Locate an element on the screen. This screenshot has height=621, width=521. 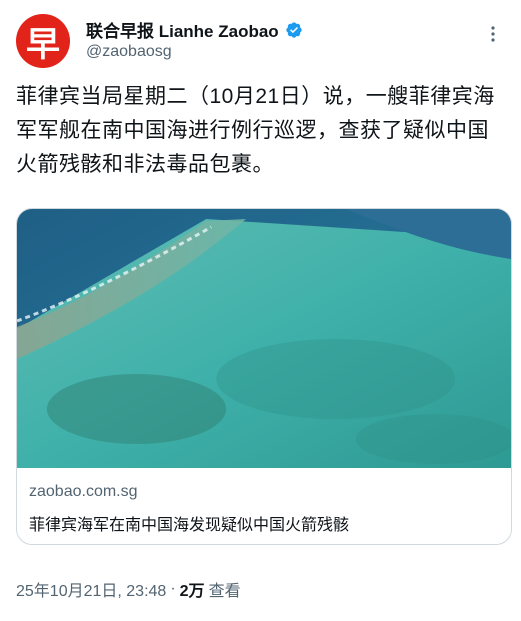
display-name-row: 联合早报 Lianhe Zaobao is located at coordinates (194, 29).